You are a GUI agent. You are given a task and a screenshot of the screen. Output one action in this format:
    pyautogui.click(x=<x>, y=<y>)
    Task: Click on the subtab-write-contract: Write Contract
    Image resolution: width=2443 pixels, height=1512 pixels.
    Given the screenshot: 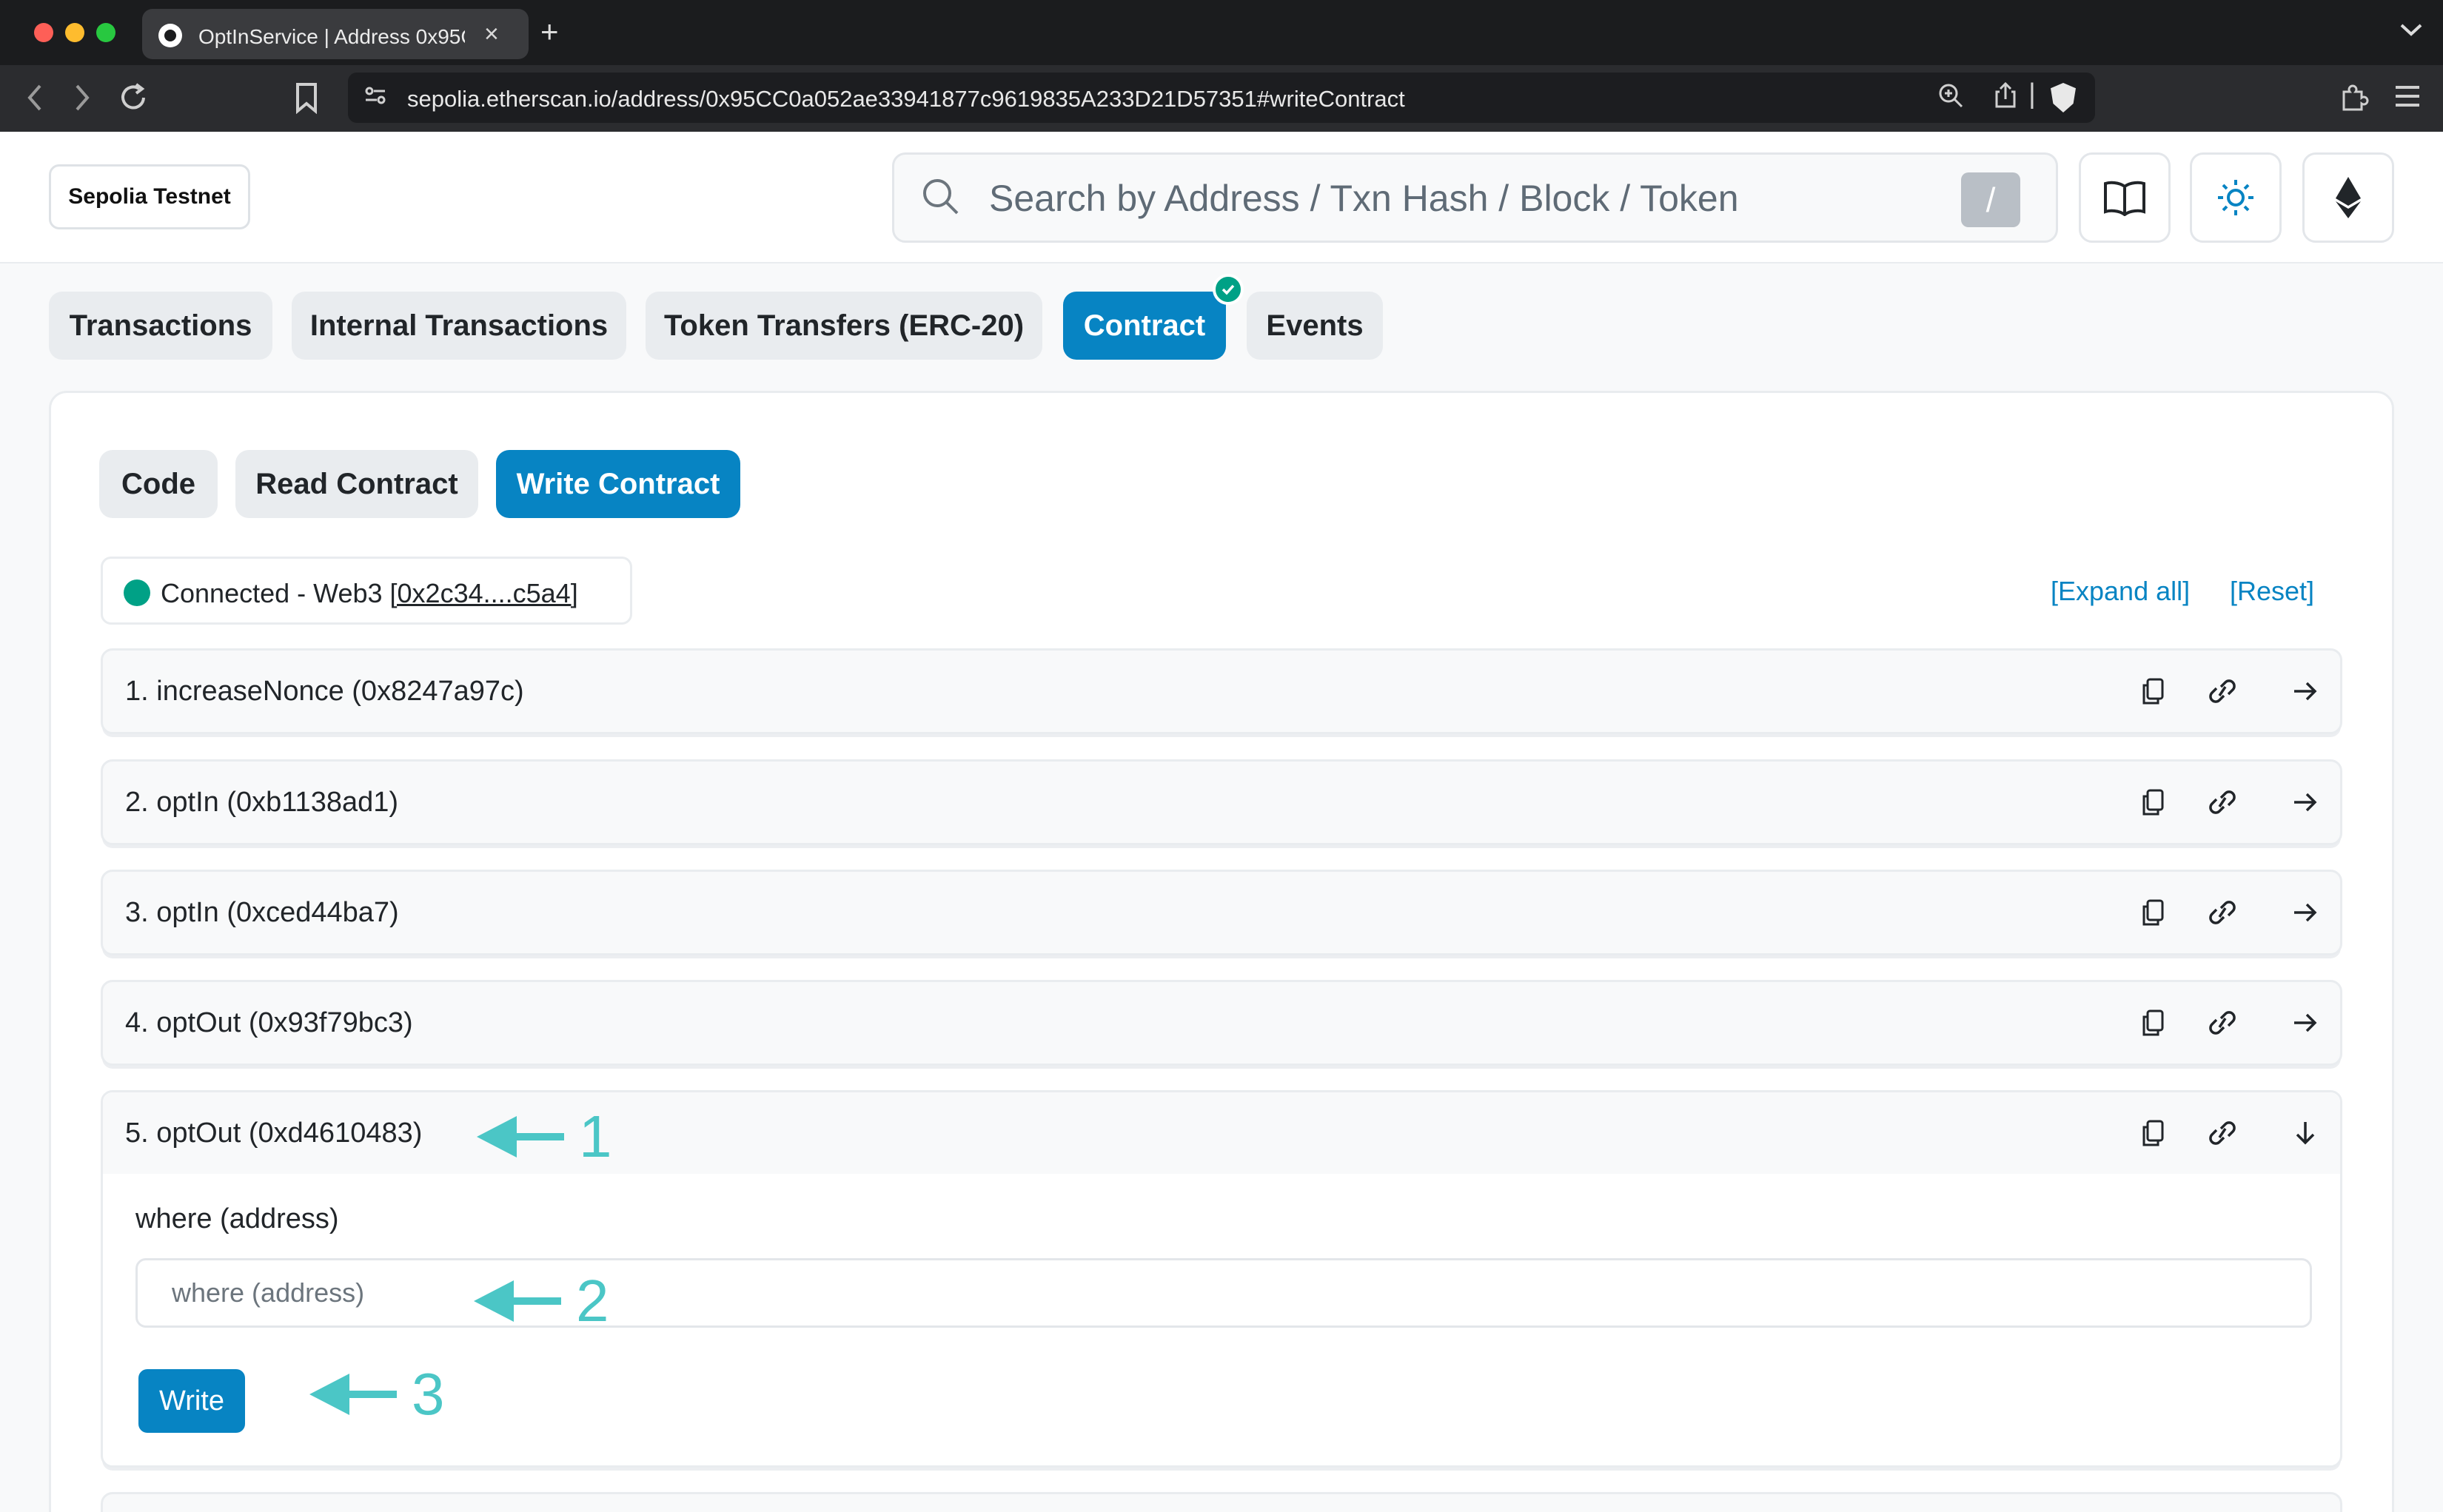 What is the action you would take?
    pyautogui.click(x=618, y=484)
    